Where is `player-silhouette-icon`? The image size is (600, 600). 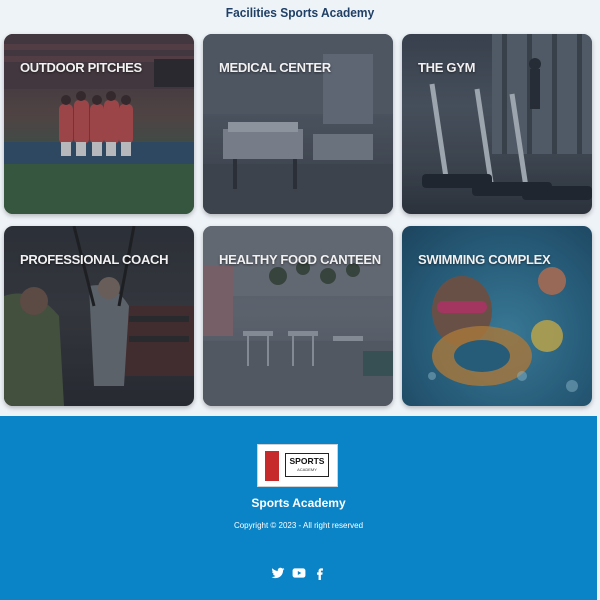
player-silhouette-icon is located at coordinates (272, 466).